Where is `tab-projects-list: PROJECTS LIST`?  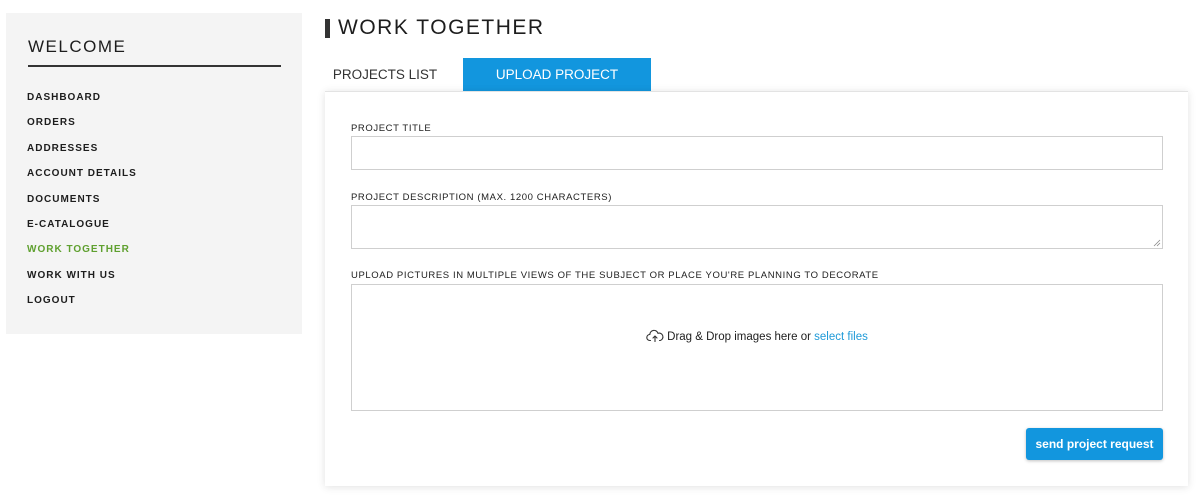 tab-projects-list: PROJECTS LIST is located at coordinates (385, 75).